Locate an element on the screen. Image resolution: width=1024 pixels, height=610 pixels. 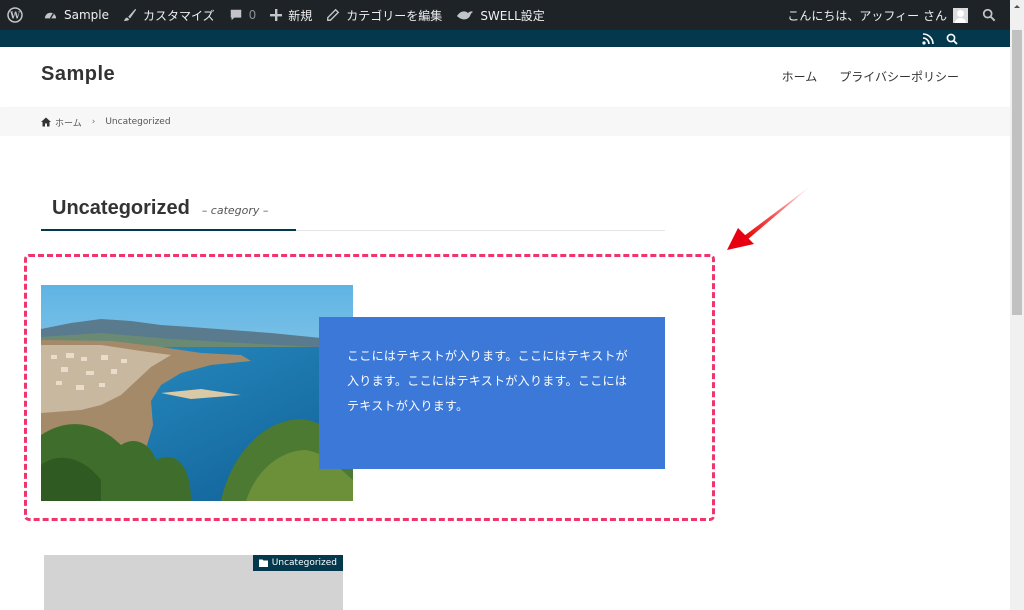
annotation-arrow is located at coordinates (769, 217).